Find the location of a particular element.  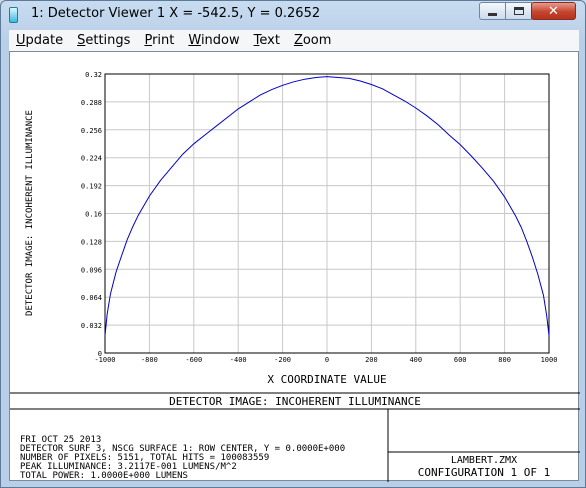

menu-zoom: Zoom is located at coordinates (312, 40).